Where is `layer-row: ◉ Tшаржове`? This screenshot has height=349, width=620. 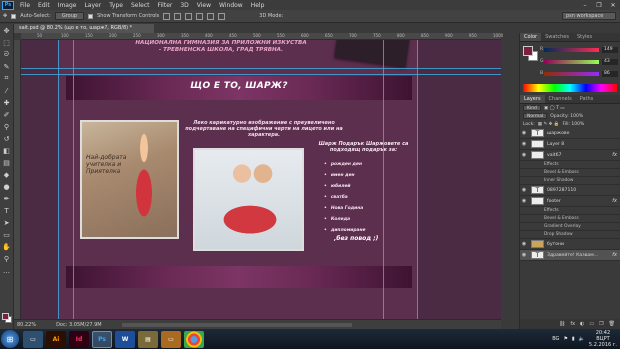
layer-row: ◉ Tшаржове is located at coordinates (570, 133).